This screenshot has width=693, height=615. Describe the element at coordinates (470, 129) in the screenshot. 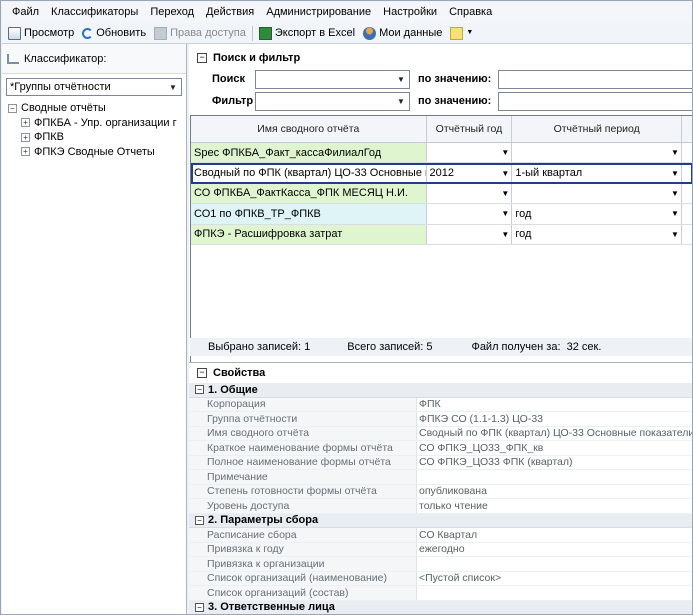

I see `column-header-year: Отчётный год` at that location.